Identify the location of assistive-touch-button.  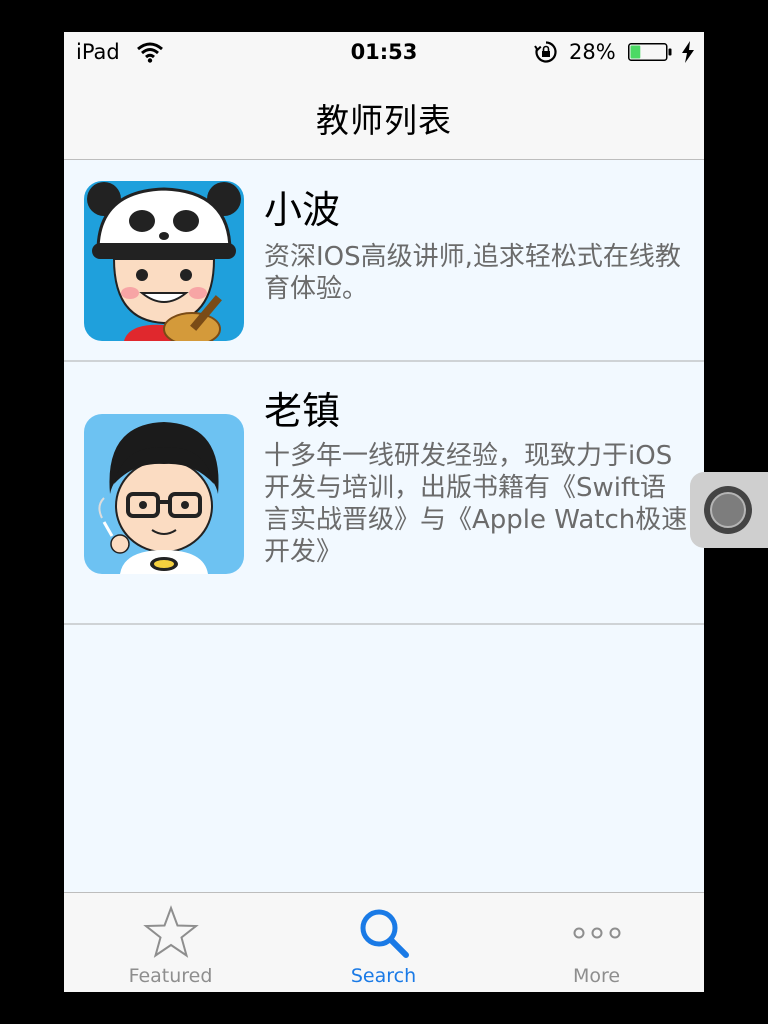
(729, 510).